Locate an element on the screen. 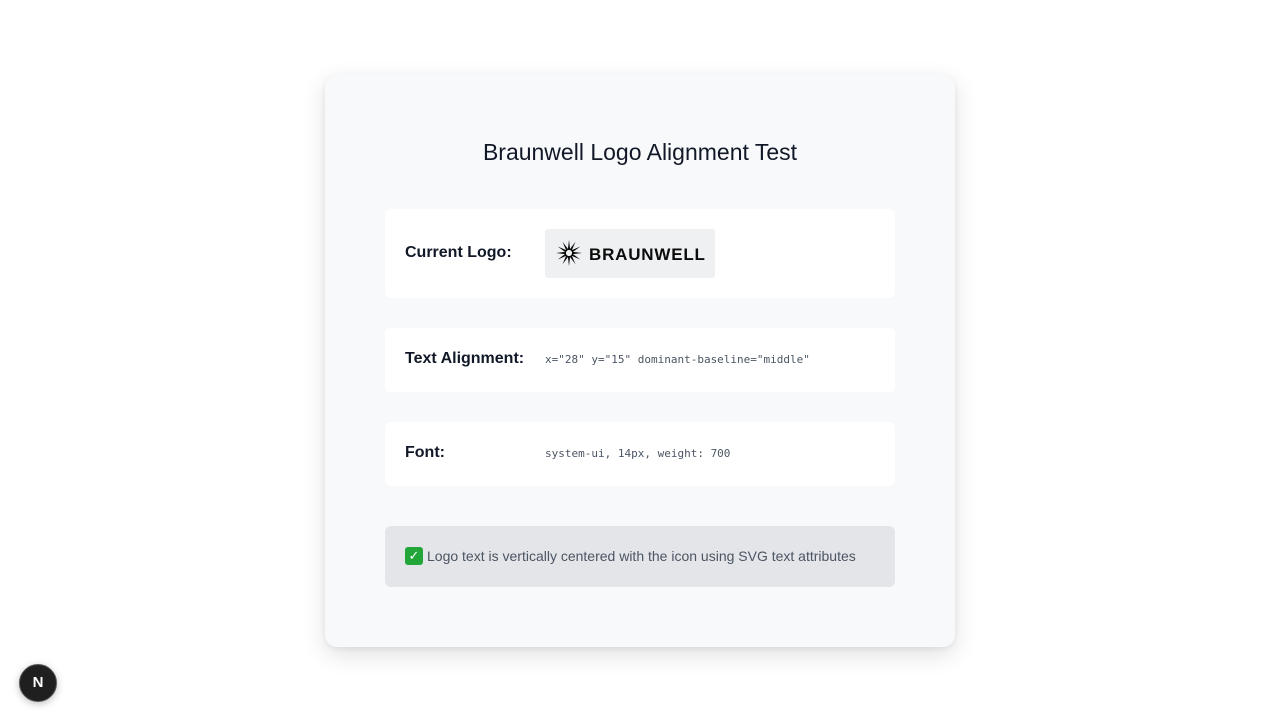 This screenshot has height=720, width=1280. nextjs-dev-tools-button: N is located at coordinates (38, 683).